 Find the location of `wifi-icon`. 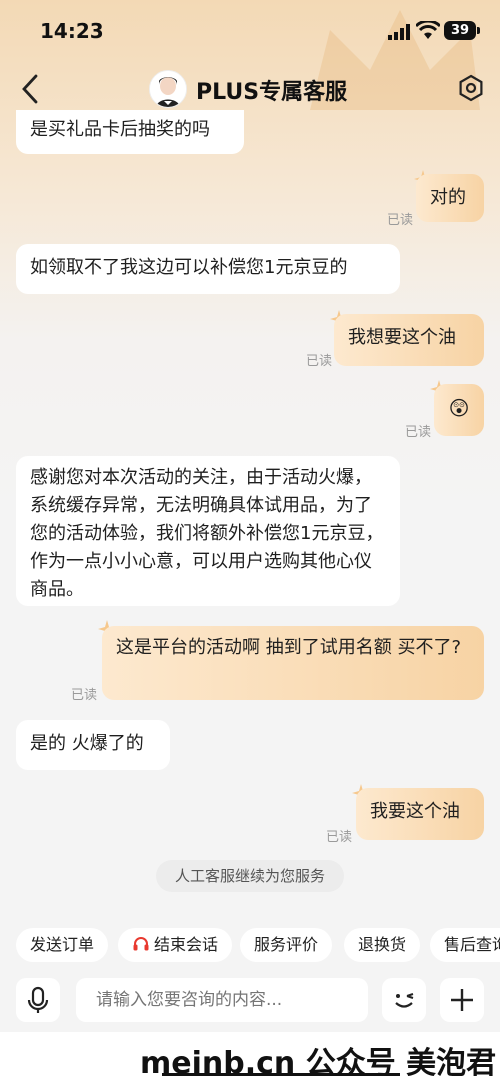

wifi-icon is located at coordinates (428, 30).